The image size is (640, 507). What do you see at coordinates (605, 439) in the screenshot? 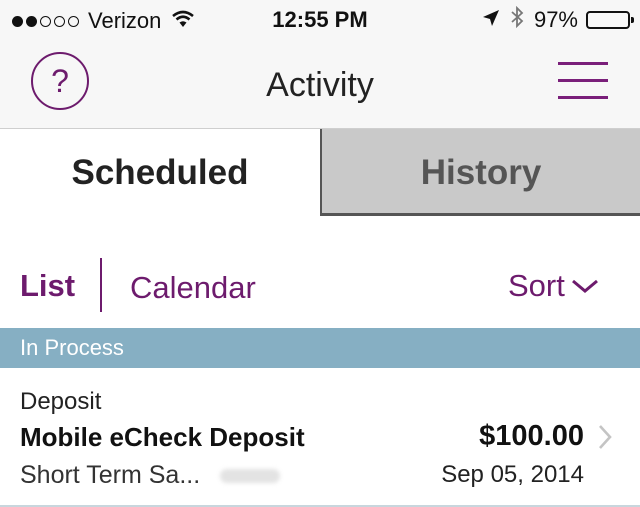
I see `chevron-right-icon` at bounding box center [605, 439].